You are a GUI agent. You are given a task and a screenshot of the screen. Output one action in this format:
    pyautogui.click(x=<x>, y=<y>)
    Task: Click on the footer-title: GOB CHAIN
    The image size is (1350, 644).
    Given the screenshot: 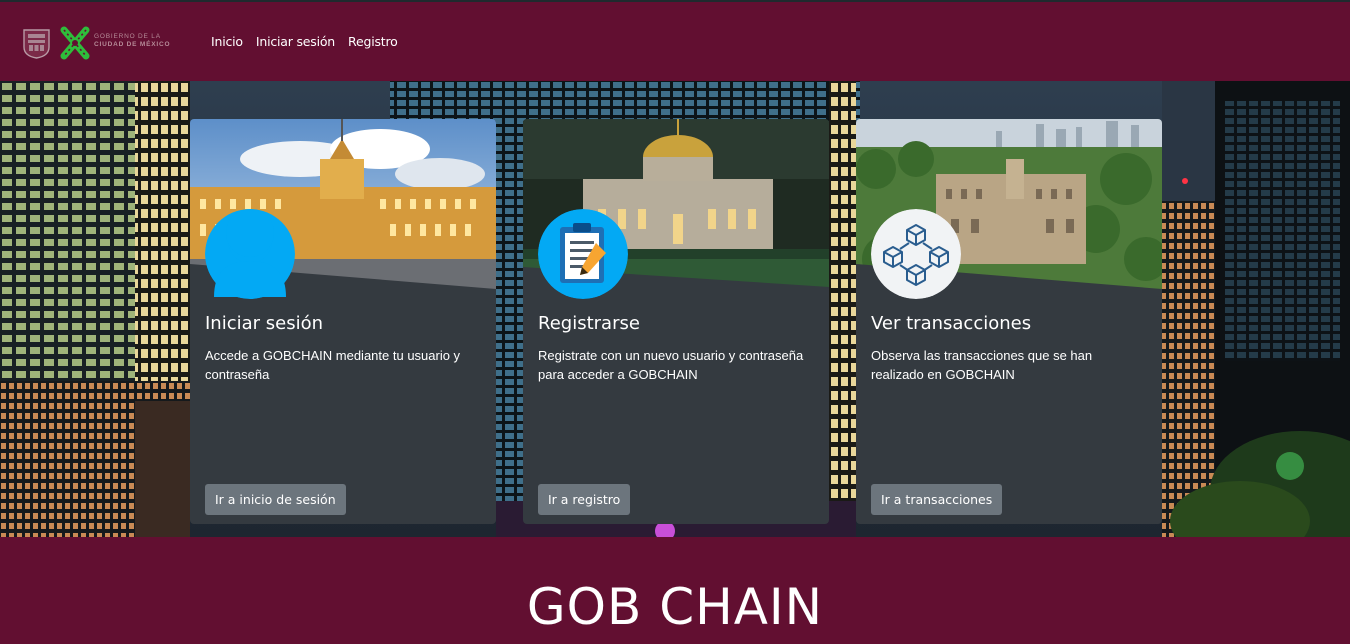 What is the action you would take?
    pyautogui.click(x=675, y=607)
    